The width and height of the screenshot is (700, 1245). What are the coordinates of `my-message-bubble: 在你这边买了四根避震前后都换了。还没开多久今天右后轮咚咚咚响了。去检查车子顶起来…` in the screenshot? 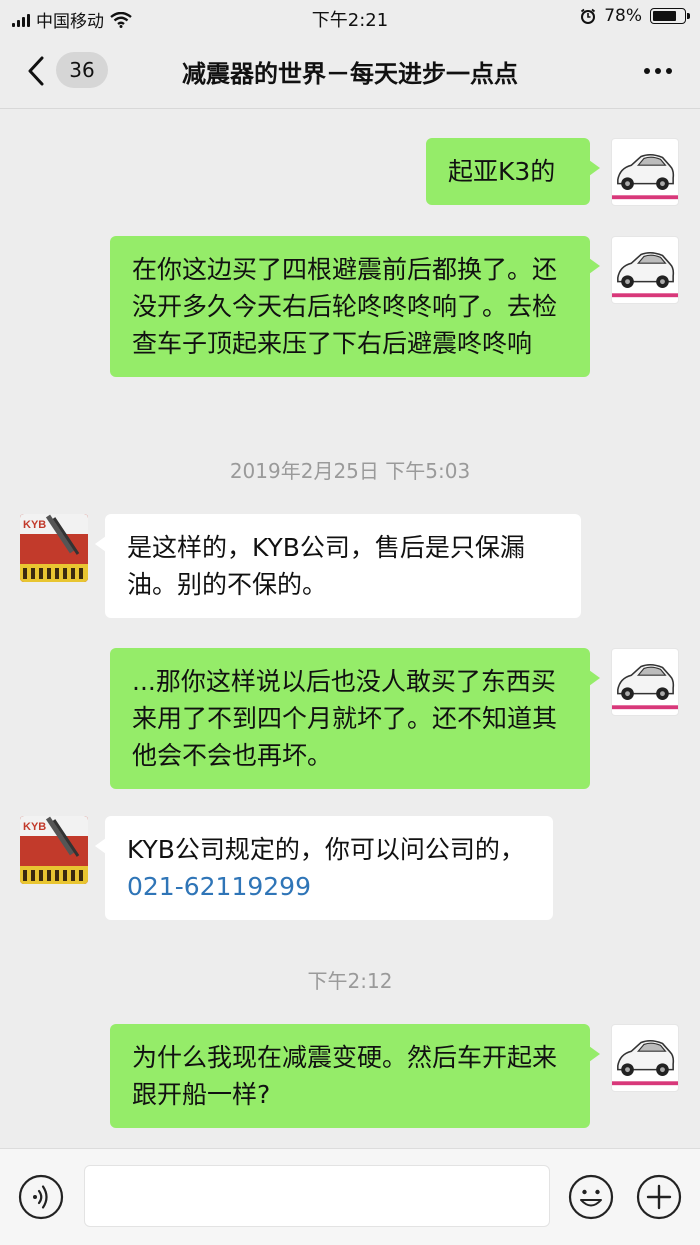 It's located at (355, 306).